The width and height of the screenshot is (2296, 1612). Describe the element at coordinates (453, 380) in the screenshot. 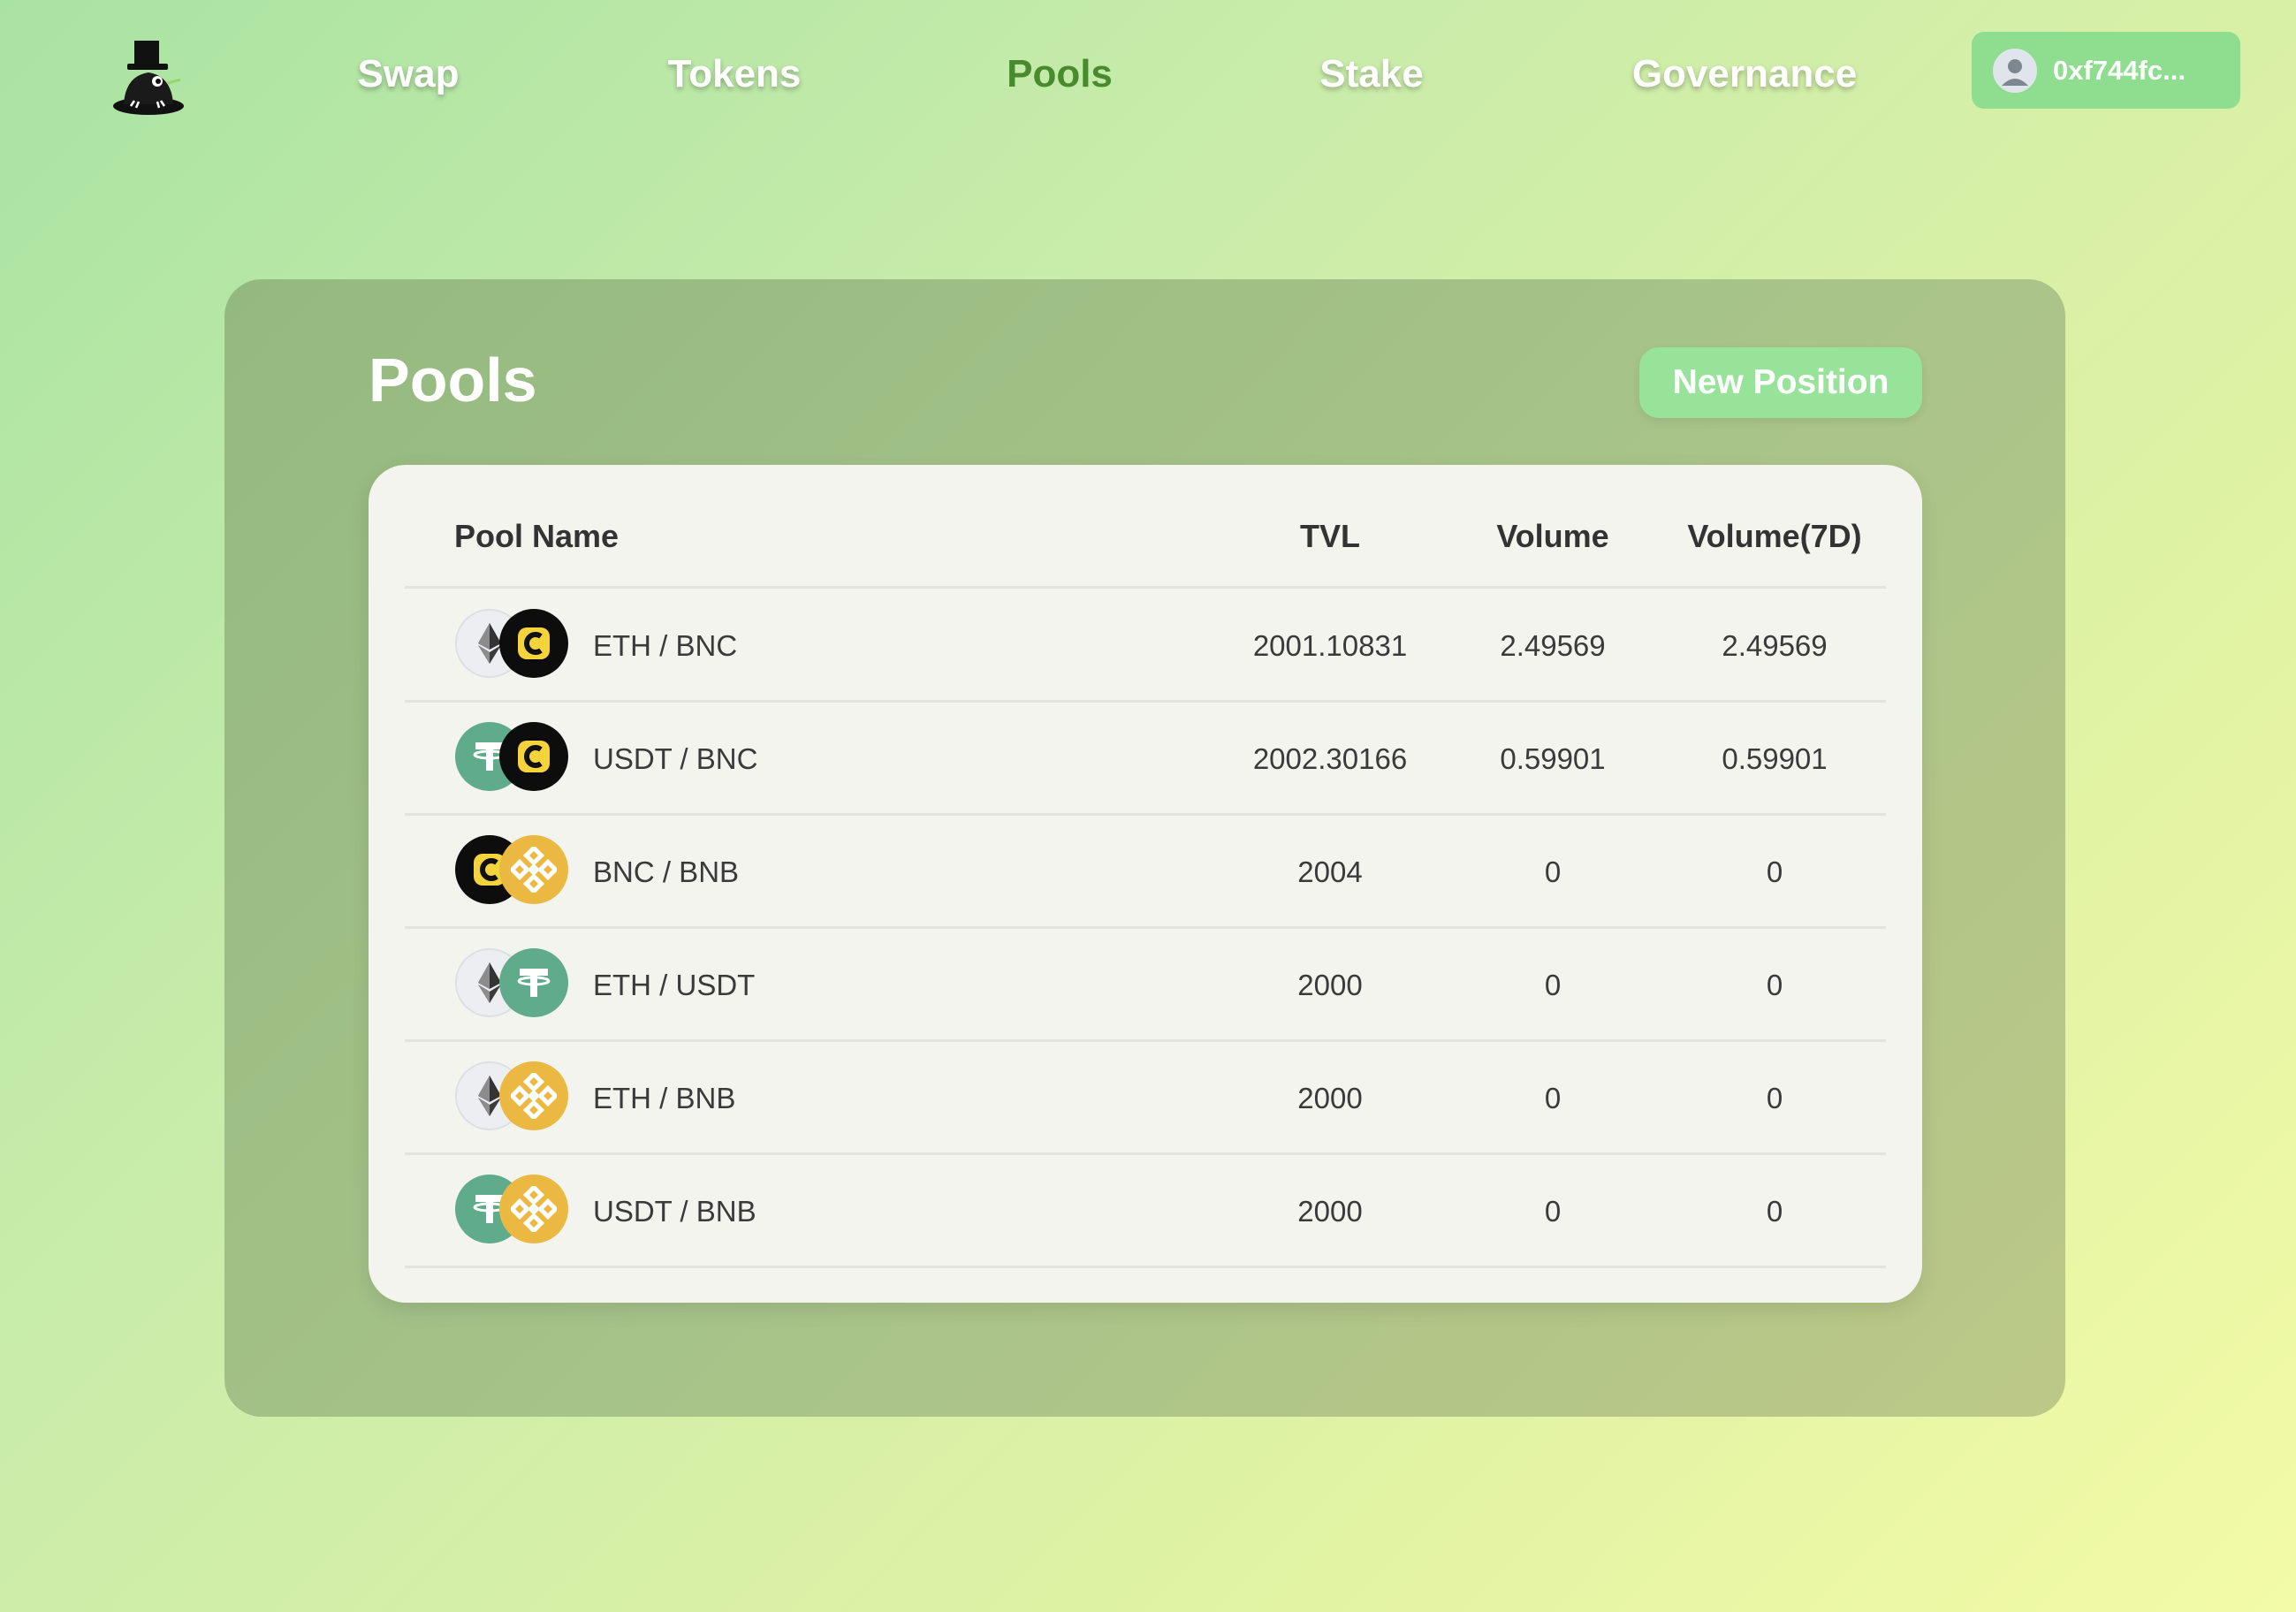

I see `page-title: Pools` at that location.